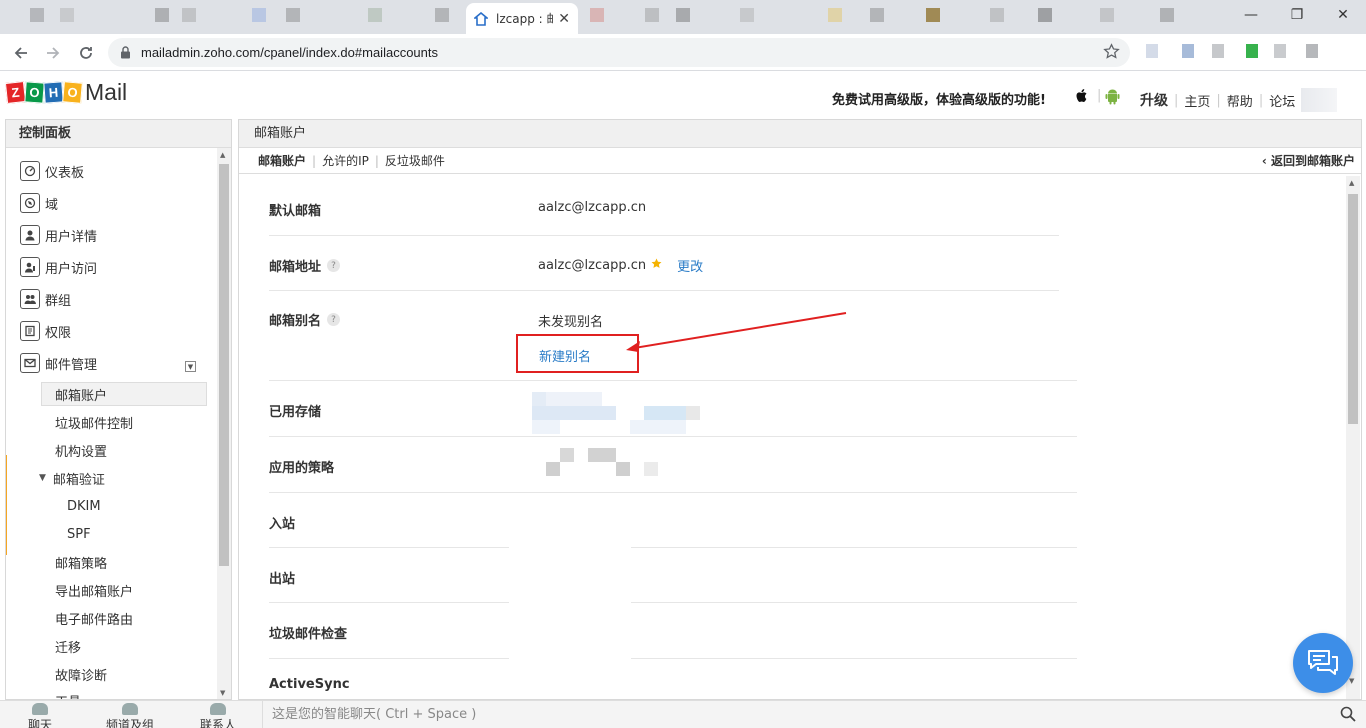 This screenshot has height=728, width=1366. I want to click on close-window-button: ✕, so click(1343, 15).